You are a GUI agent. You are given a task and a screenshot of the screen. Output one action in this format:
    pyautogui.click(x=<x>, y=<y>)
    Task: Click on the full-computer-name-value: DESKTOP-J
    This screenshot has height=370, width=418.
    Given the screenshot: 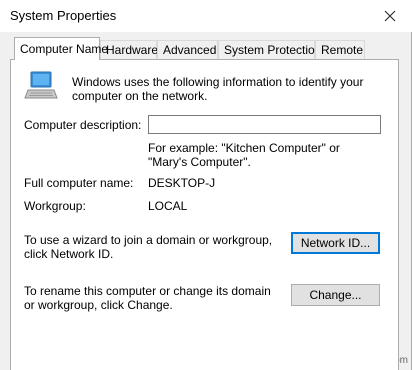 What is the action you would take?
    pyautogui.click(x=182, y=183)
    